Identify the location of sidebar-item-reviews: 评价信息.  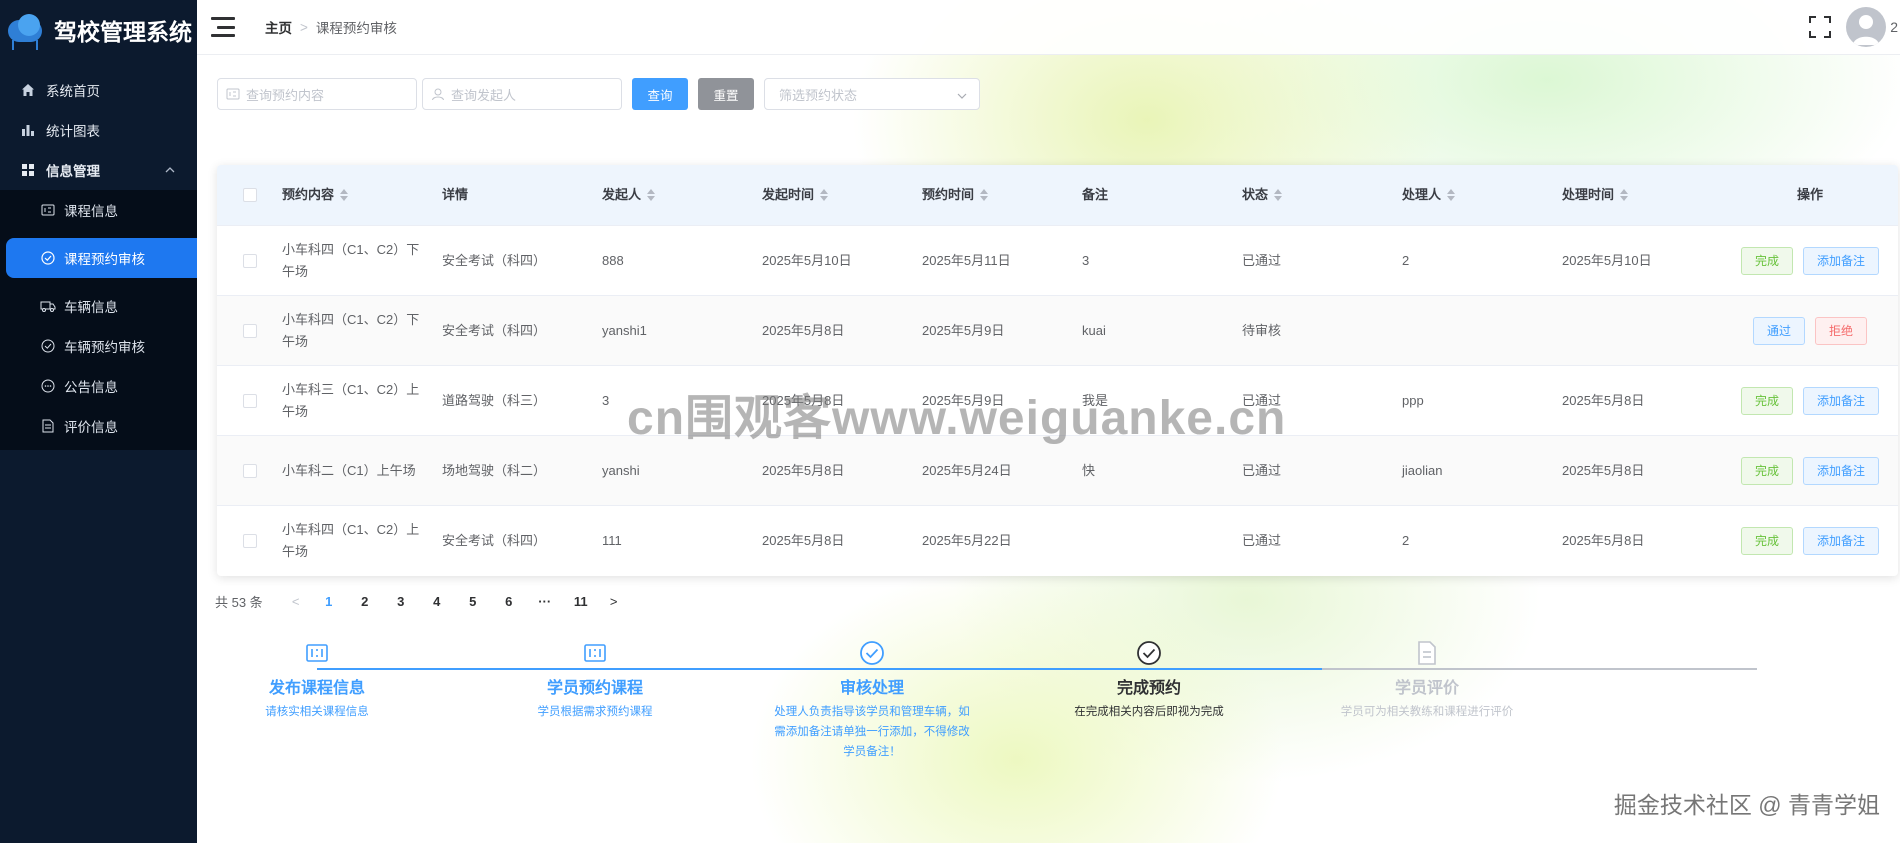
(98, 426).